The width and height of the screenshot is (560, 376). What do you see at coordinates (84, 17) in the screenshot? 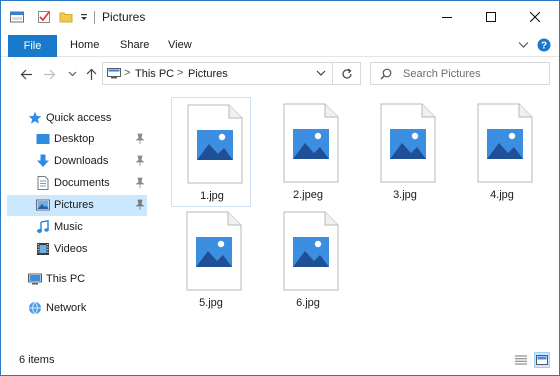
I see `customize-quick-access-icon` at bounding box center [84, 17].